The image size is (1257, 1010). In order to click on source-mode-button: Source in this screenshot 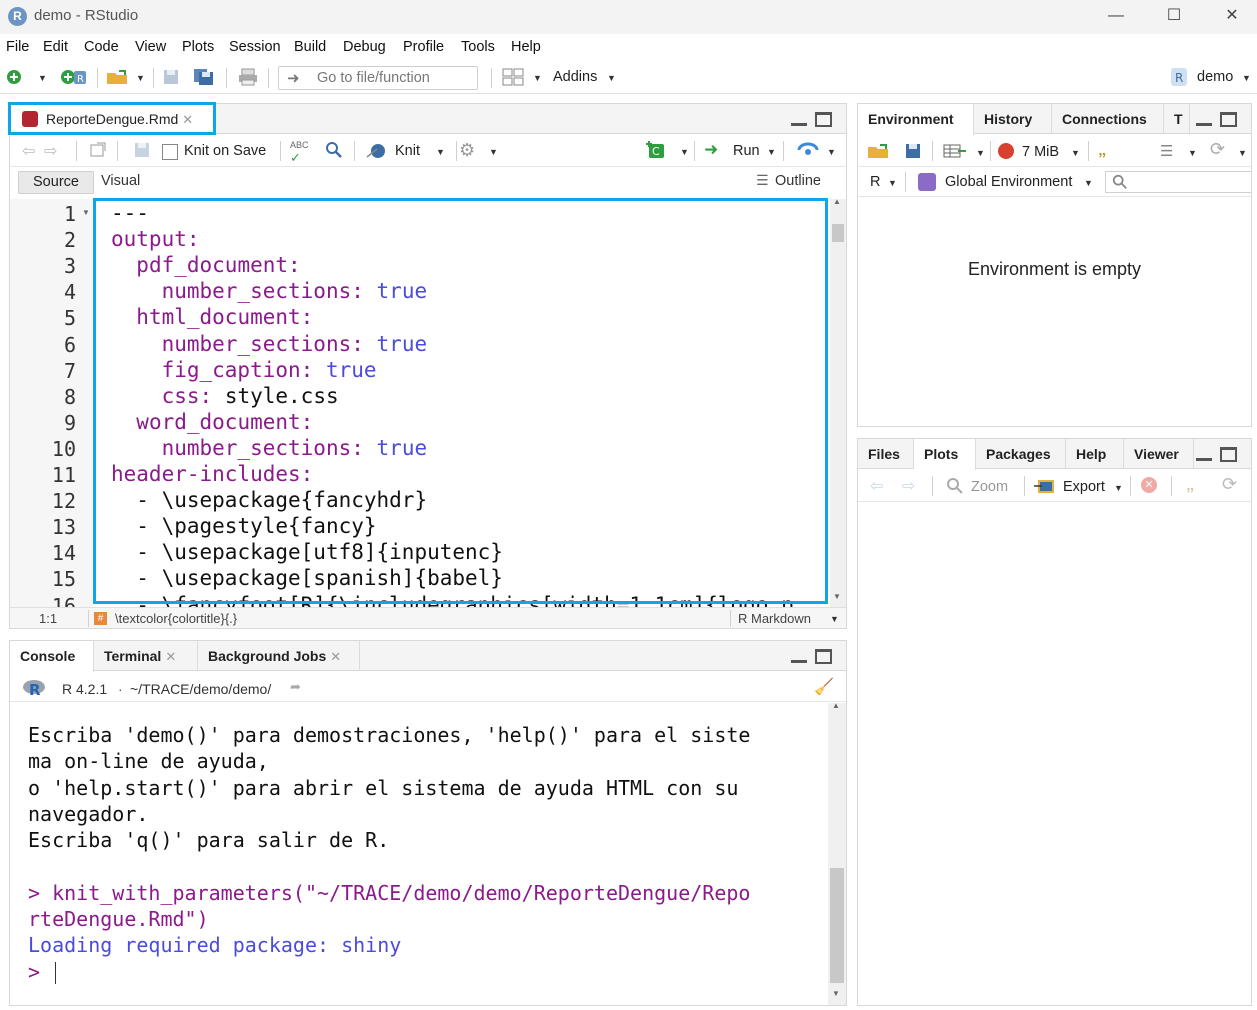, I will do `click(56, 182)`.